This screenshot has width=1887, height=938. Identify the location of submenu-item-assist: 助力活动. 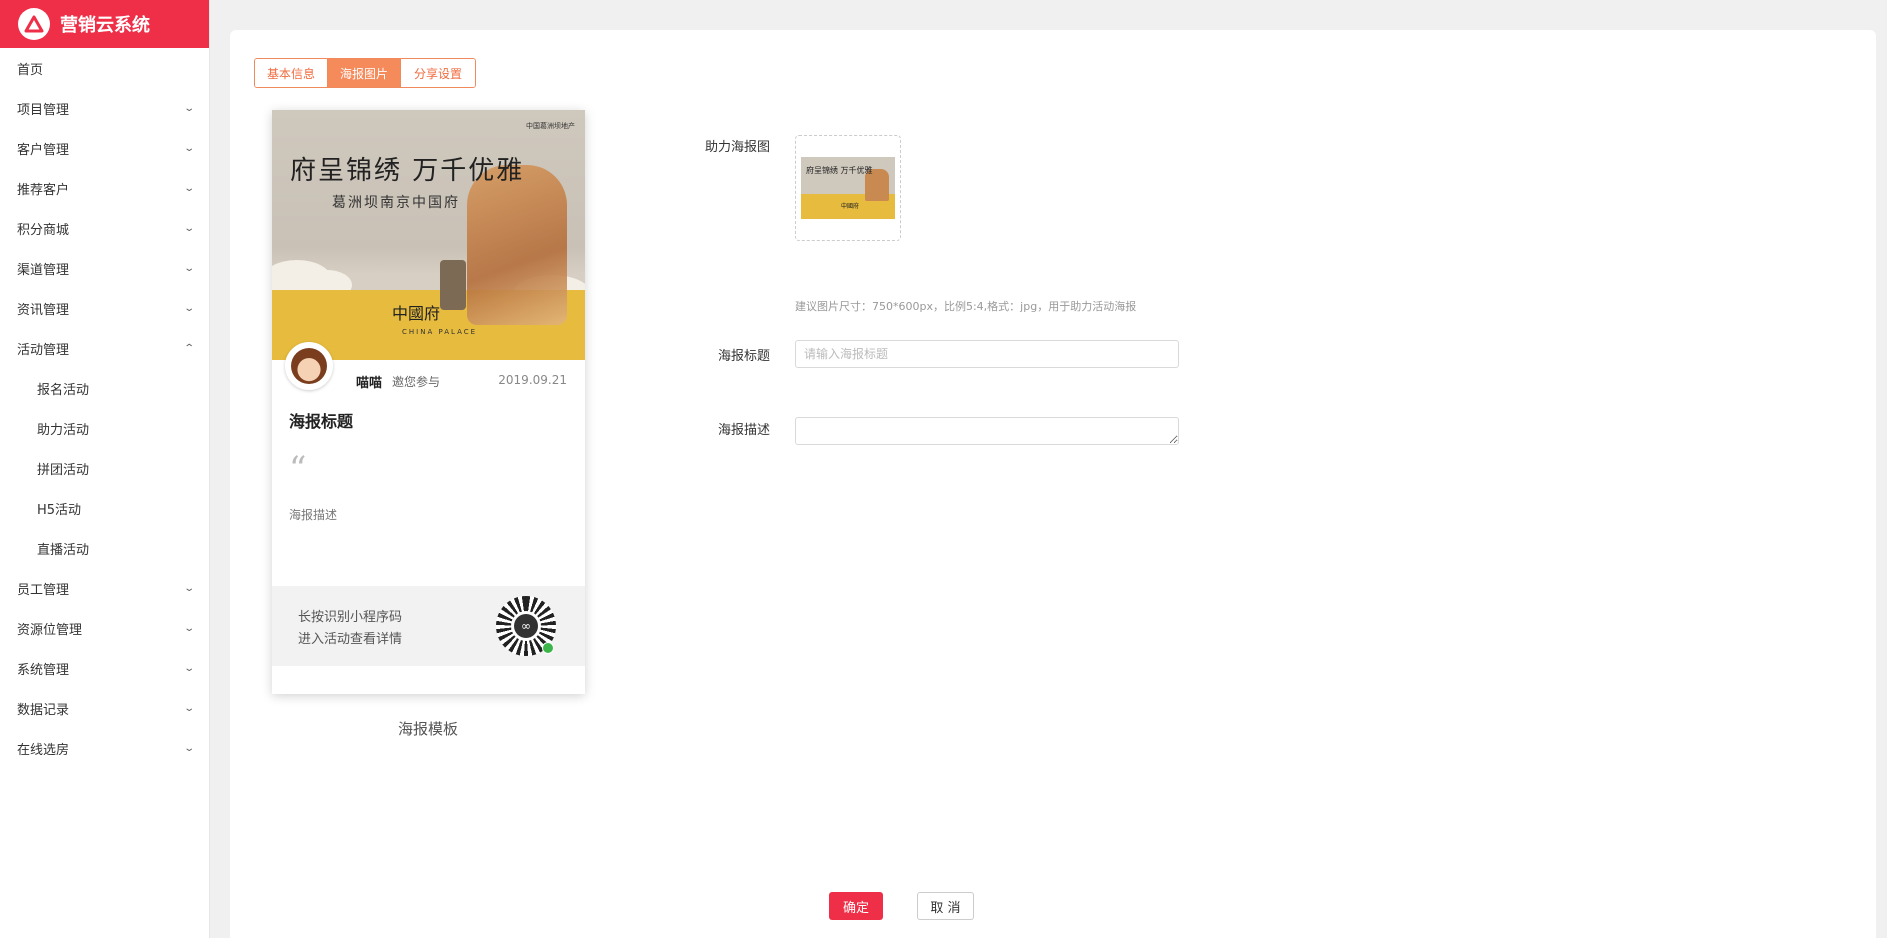
(104, 428).